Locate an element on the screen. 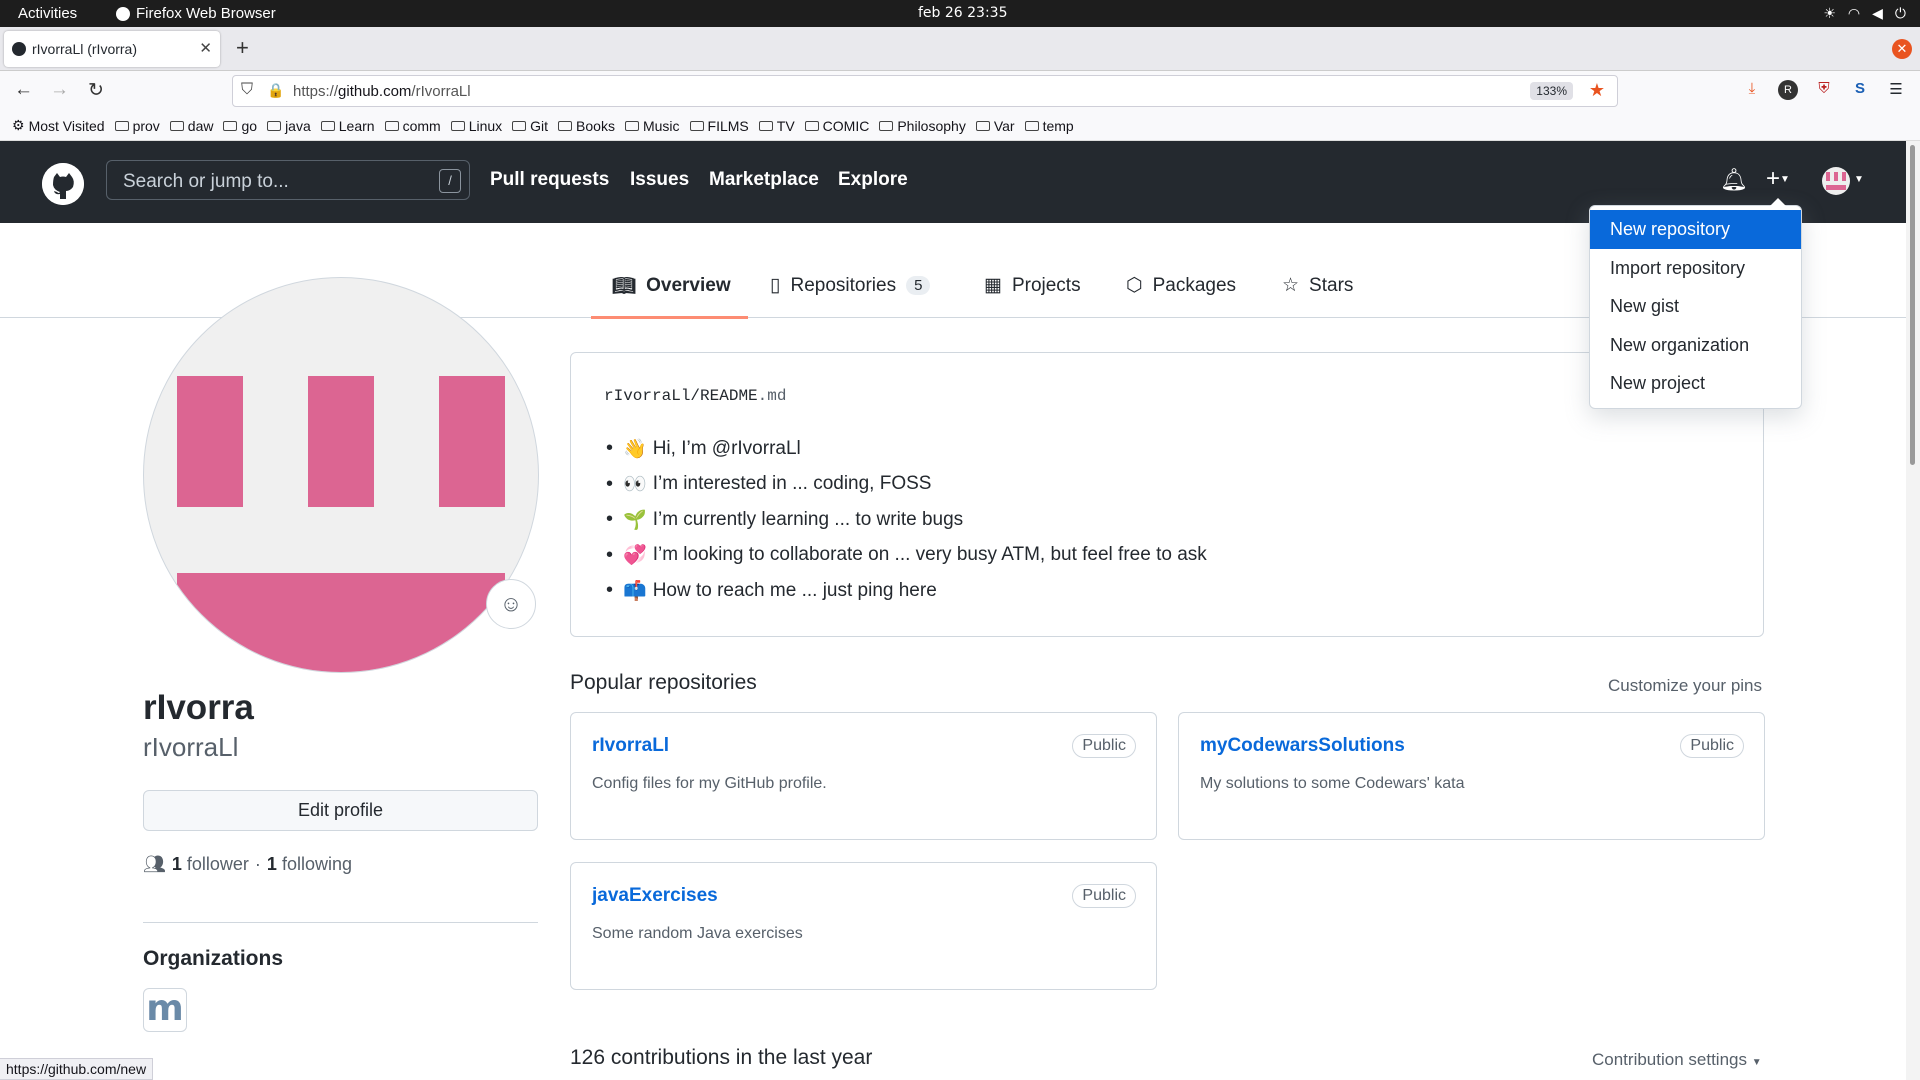  visibility-badge: Public is located at coordinates (1712, 746).